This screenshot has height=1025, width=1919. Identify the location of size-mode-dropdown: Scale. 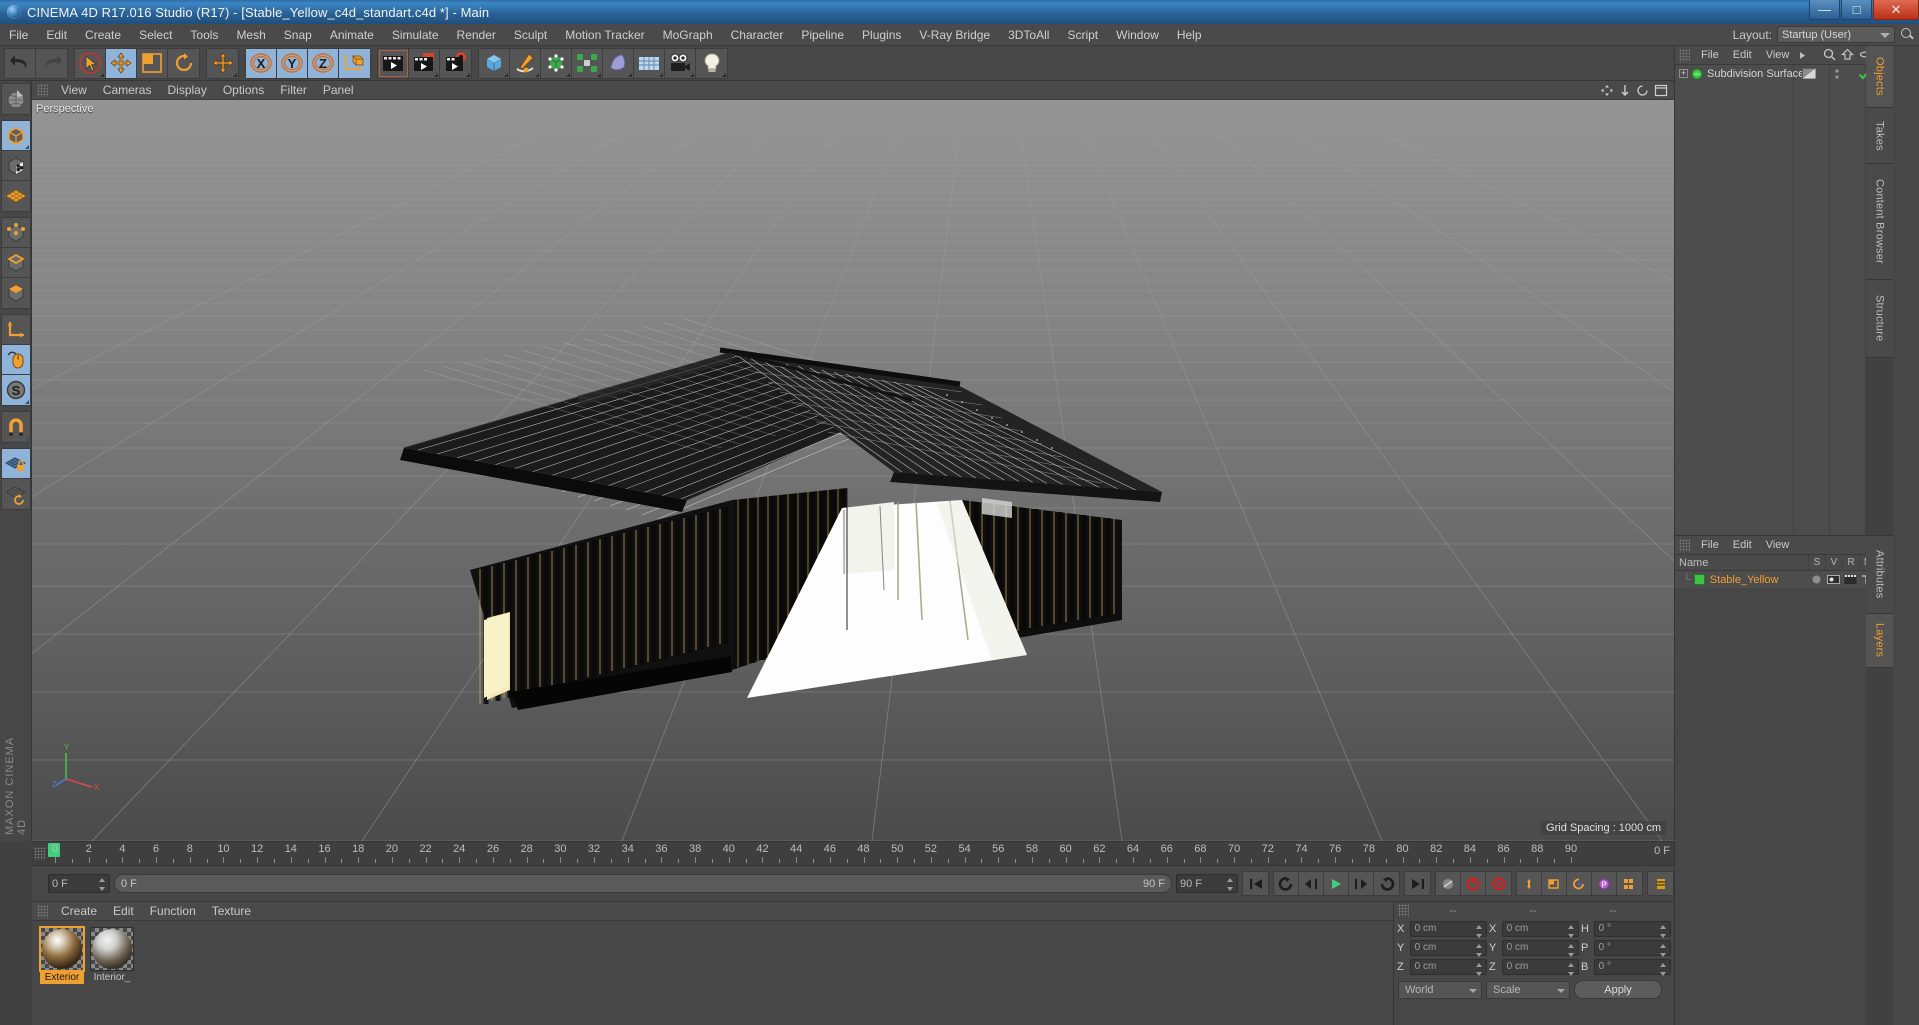
(1528, 989).